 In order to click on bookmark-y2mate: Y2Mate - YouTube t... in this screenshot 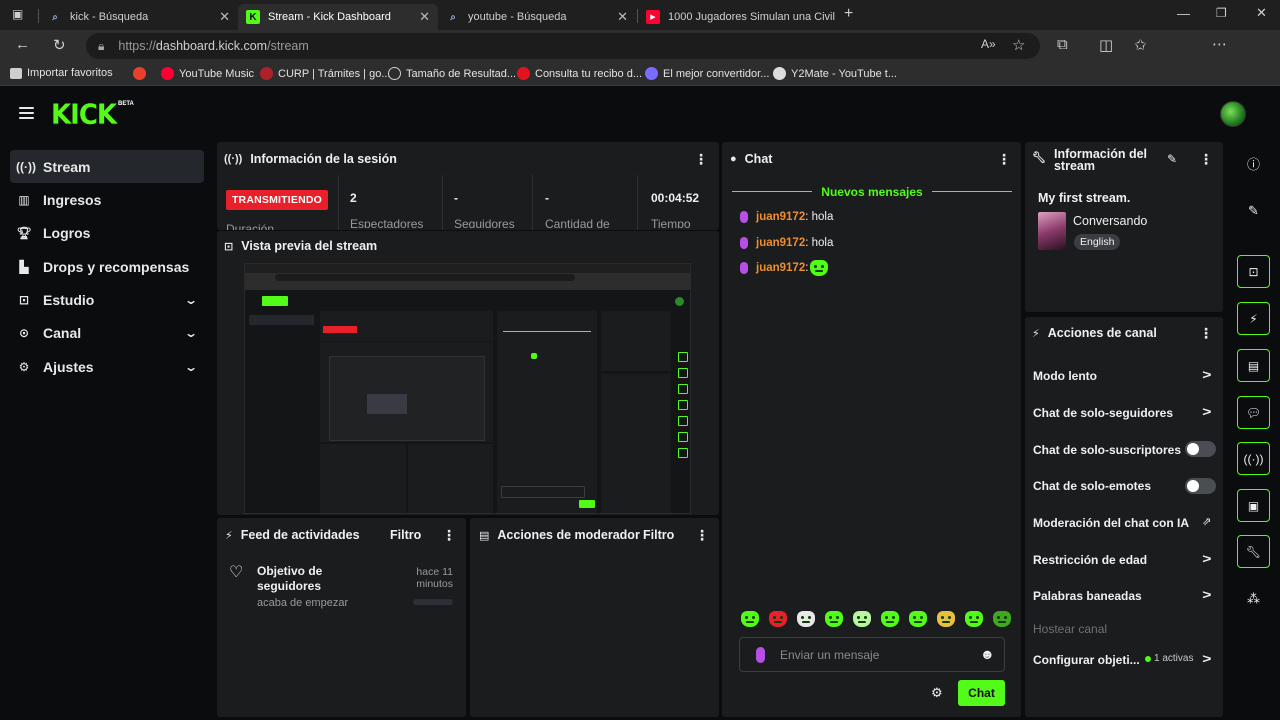, I will do `click(835, 73)`.